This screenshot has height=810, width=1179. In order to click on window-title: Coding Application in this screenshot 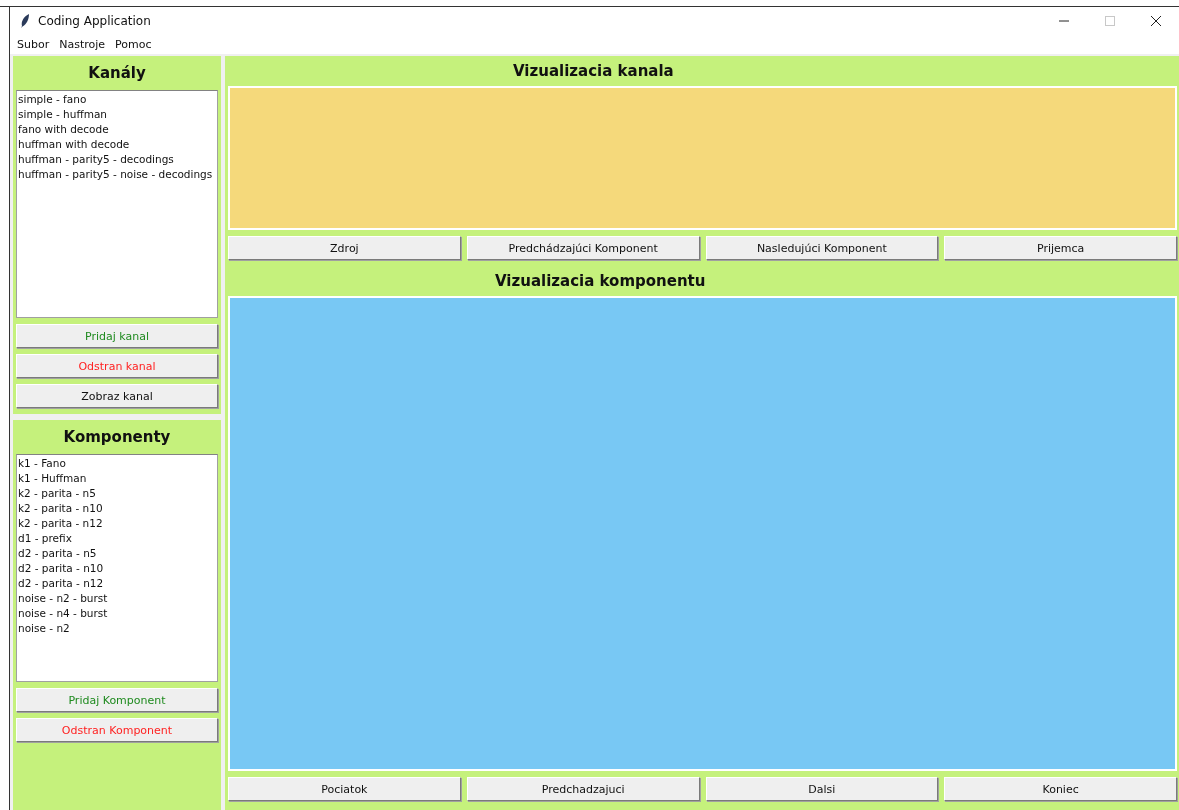, I will do `click(95, 20)`.